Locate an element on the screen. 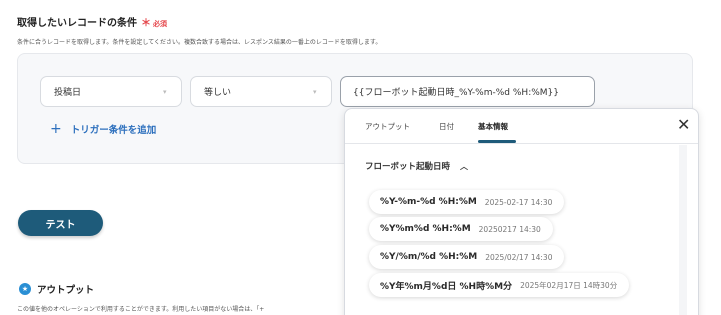 The height and width of the screenshot is (315, 721). field-select: 投稿日 ▾ is located at coordinates (111, 91).